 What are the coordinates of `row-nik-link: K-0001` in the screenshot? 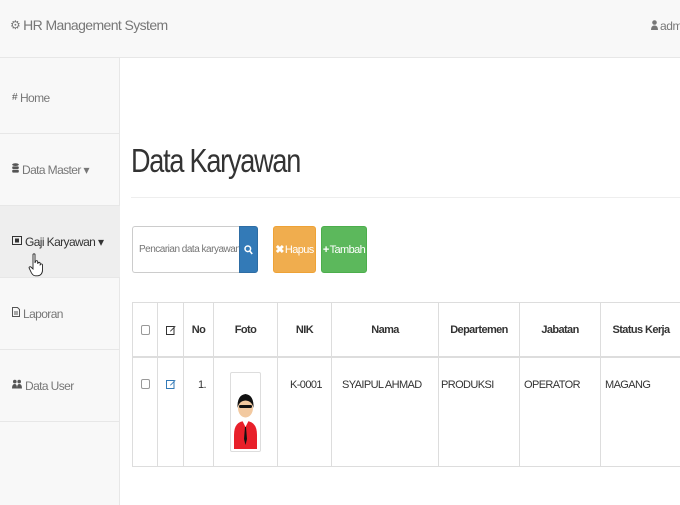 It's located at (305, 412).